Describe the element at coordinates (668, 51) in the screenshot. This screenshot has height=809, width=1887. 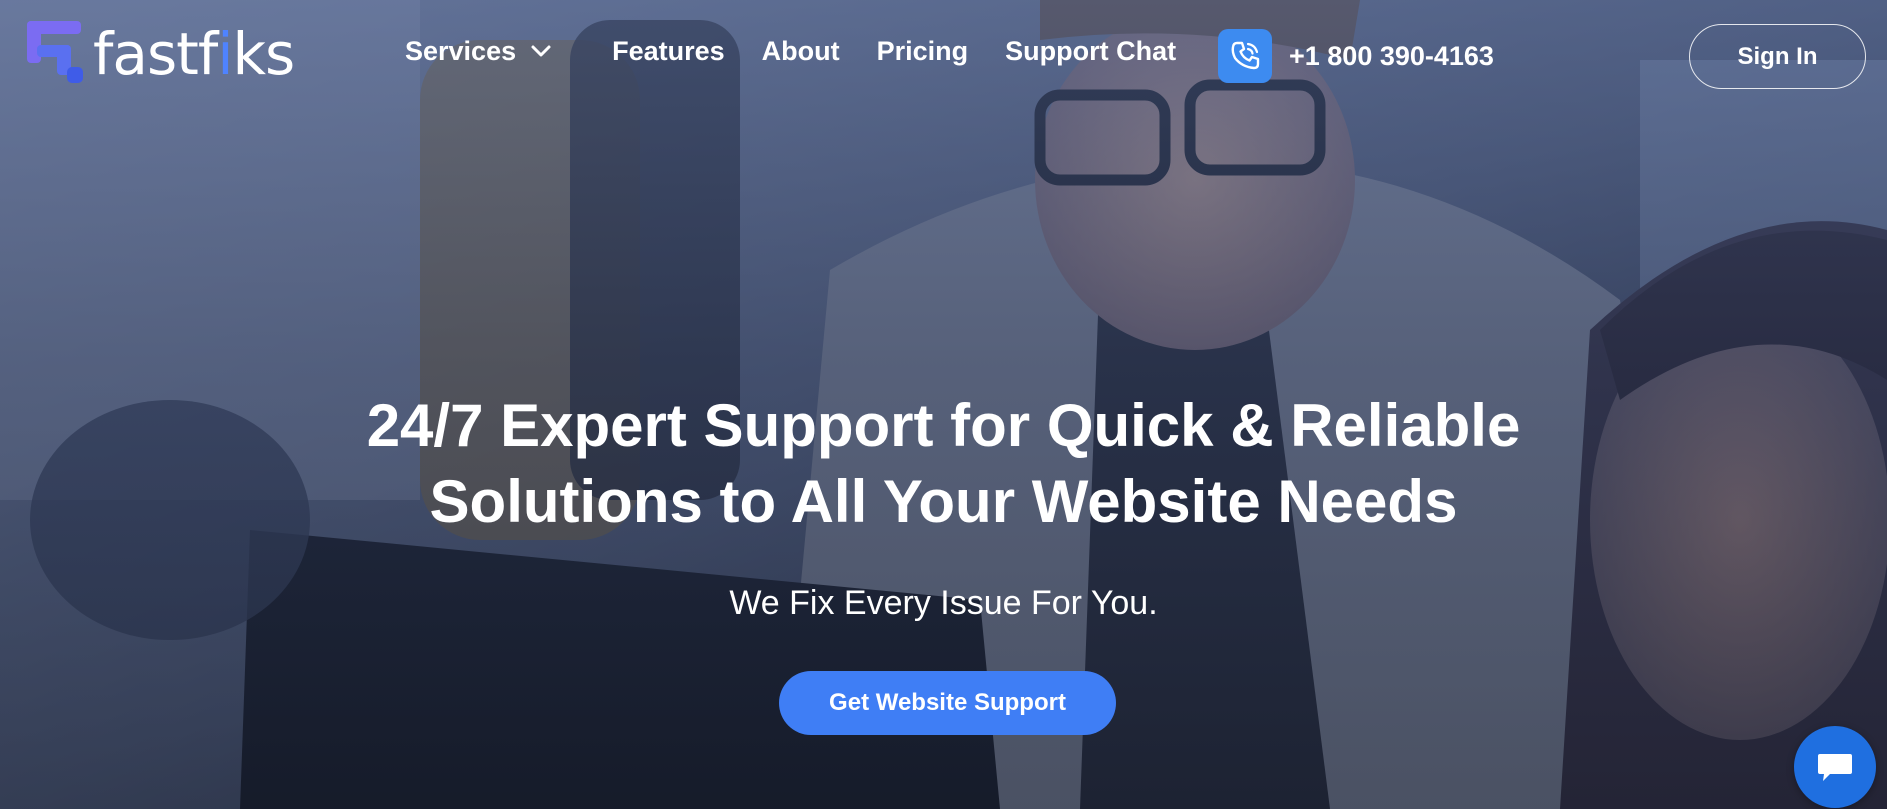
I see `nav-item-features: Features` at that location.